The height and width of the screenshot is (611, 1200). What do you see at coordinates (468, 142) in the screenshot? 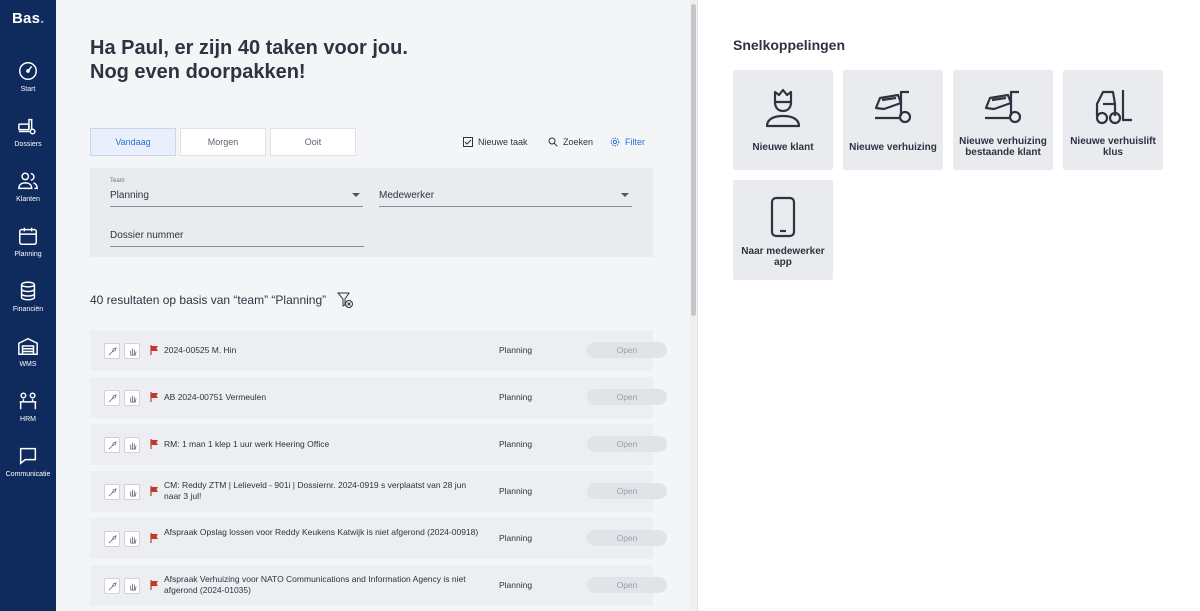
I see `checkbox-icon` at bounding box center [468, 142].